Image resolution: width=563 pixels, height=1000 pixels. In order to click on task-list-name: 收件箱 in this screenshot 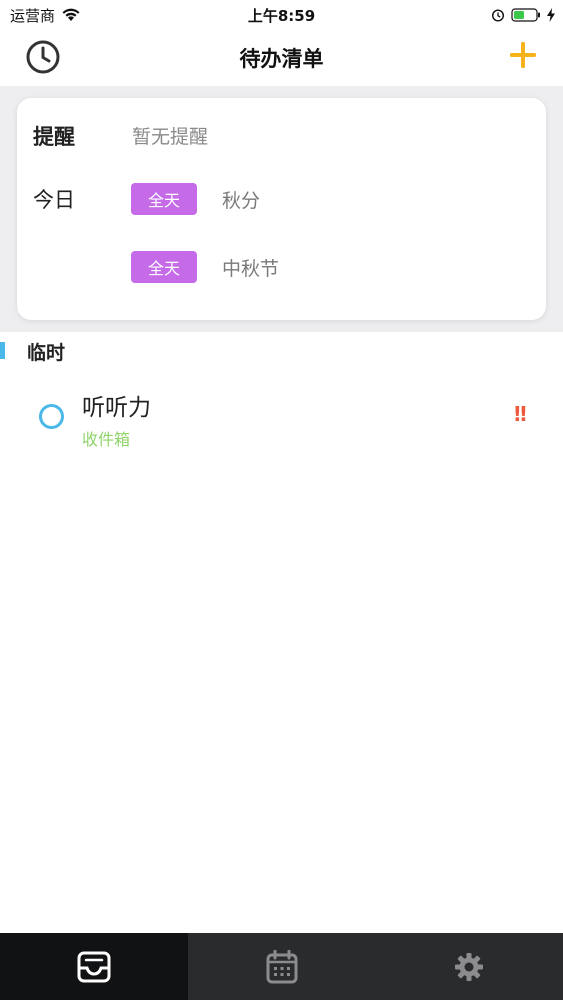, I will do `click(106, 439)`.